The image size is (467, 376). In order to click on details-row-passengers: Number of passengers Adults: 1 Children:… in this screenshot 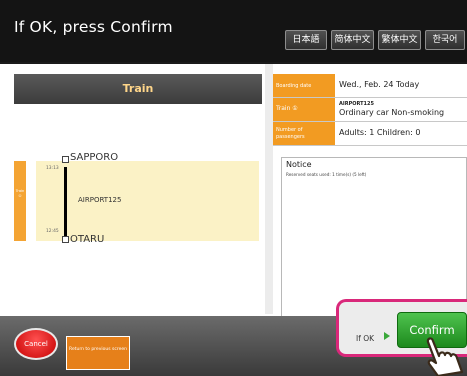, I will do `click(370, 134)`.